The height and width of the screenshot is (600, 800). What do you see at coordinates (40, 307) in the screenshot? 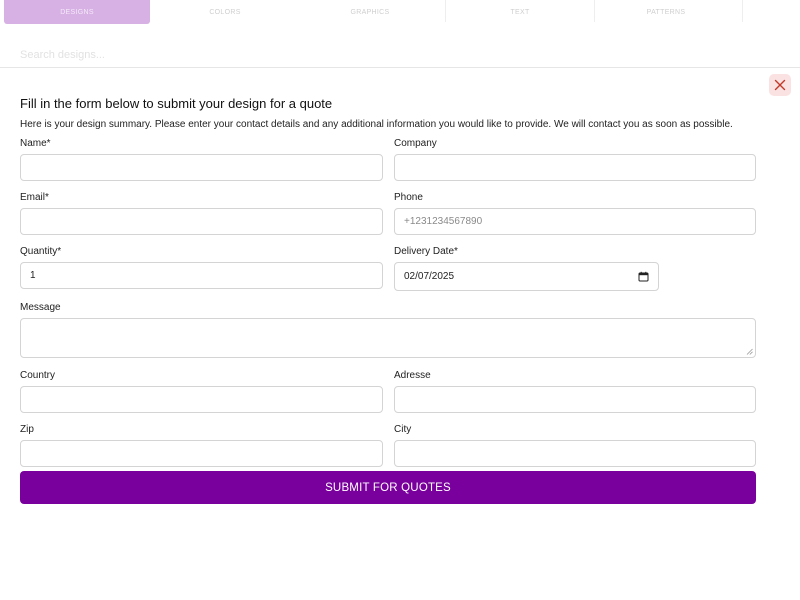
I see `message-label: Message` at bounding box center [40, 307].